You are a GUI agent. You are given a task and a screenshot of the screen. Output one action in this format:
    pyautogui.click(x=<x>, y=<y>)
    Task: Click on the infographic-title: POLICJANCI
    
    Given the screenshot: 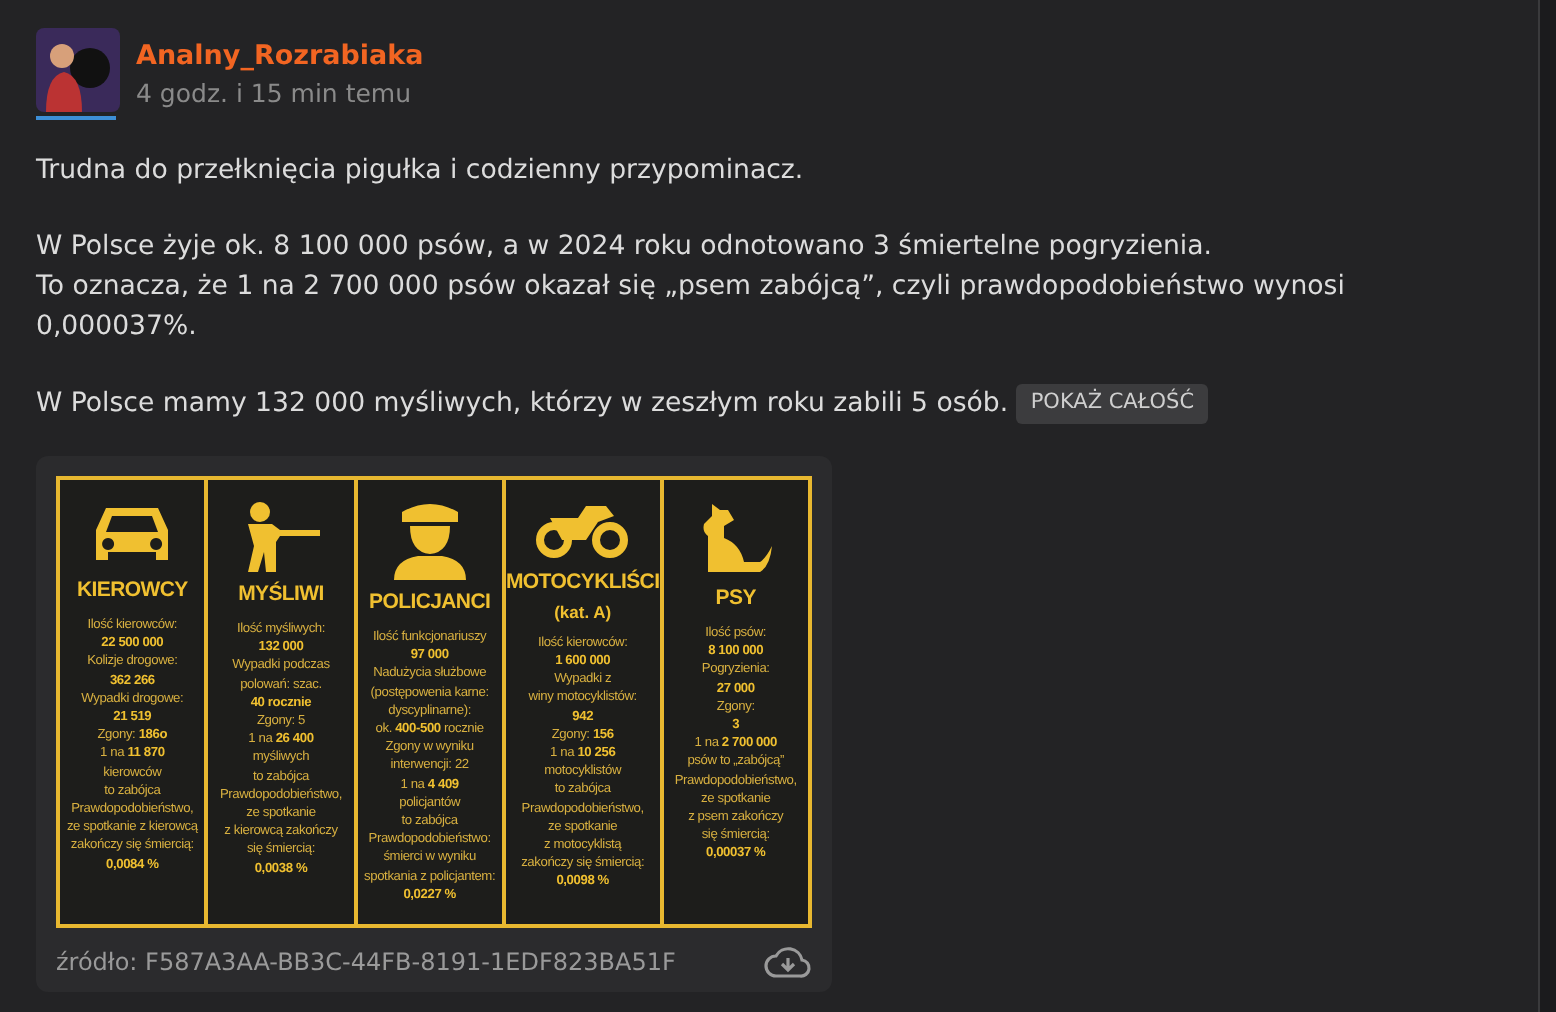 What is the action you would take?
    pyautogui.click(x=430, y=603)
    